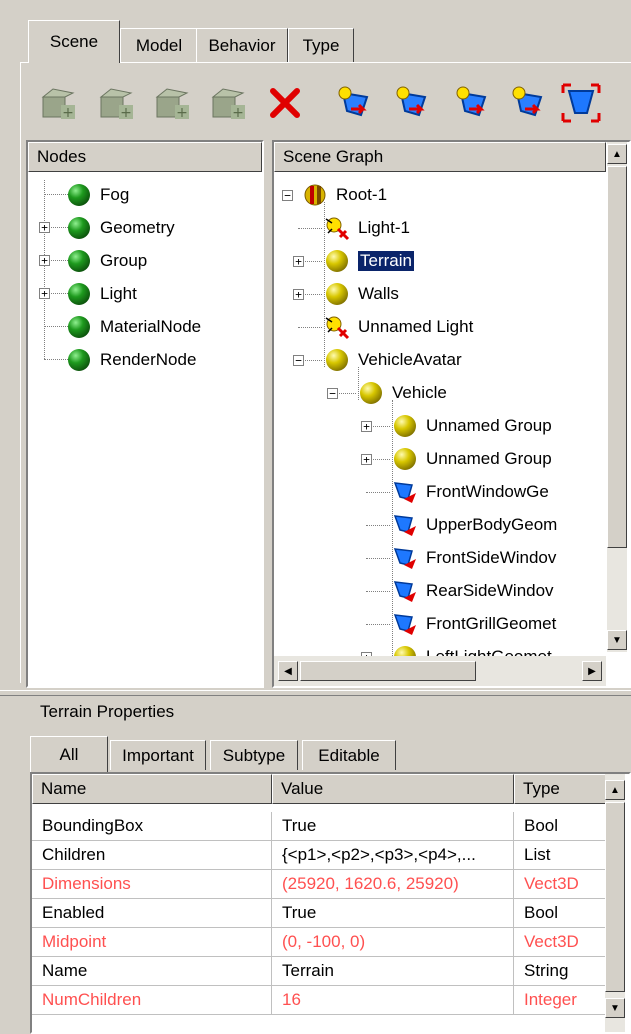  I want to click on scroll-left-button: ◀, so click(288, 671).